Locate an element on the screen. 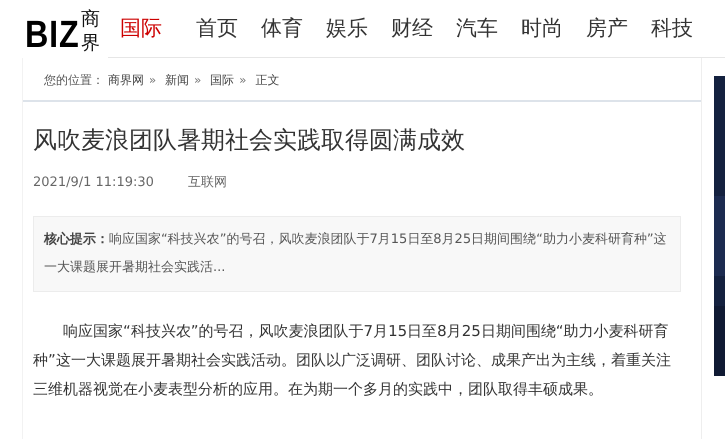  breadcrumb-link: 国际 is located at coordinates (222, 80).